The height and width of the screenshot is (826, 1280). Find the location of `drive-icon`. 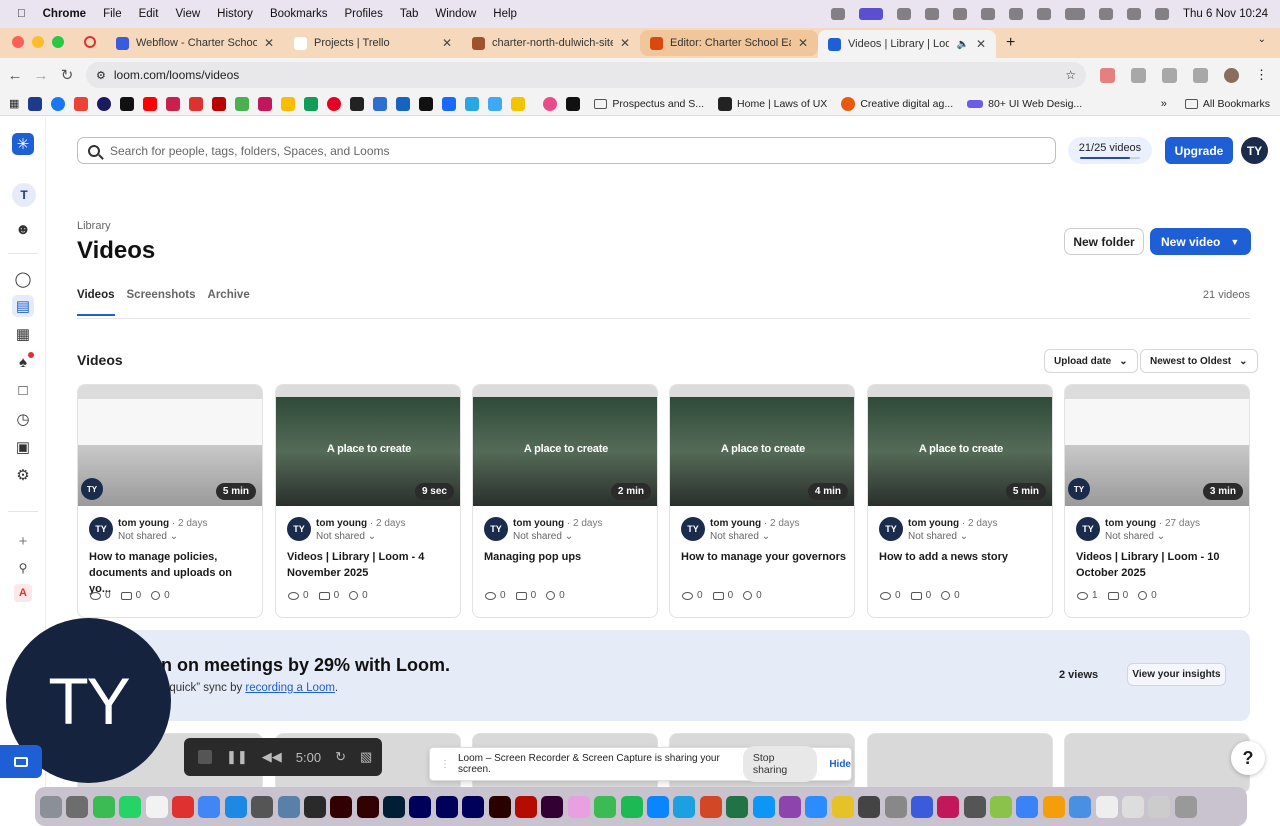

drive-icon is located at coordinates (288, 103).